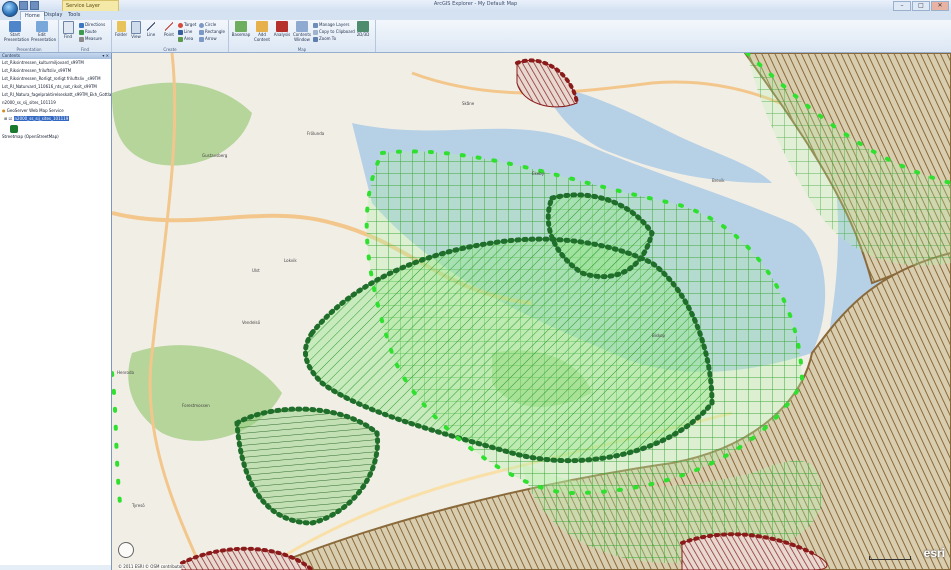  Describe the element at coordinates (169, 26) in the screenshot. I see `pencil-icon` at that location.